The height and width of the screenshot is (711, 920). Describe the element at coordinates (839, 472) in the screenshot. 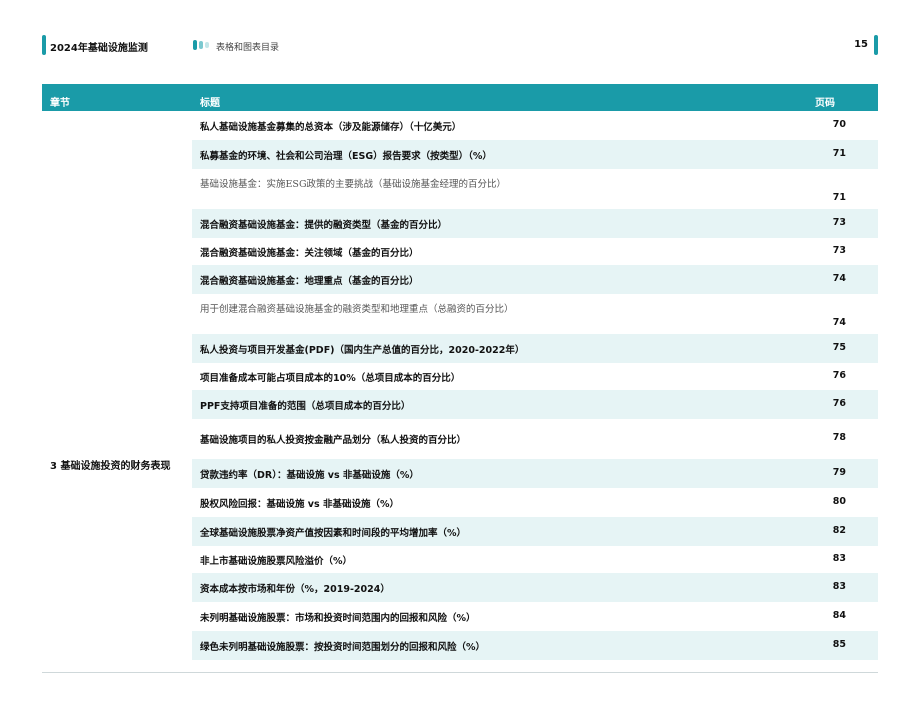

I see `row-page-number: 79` at that location.